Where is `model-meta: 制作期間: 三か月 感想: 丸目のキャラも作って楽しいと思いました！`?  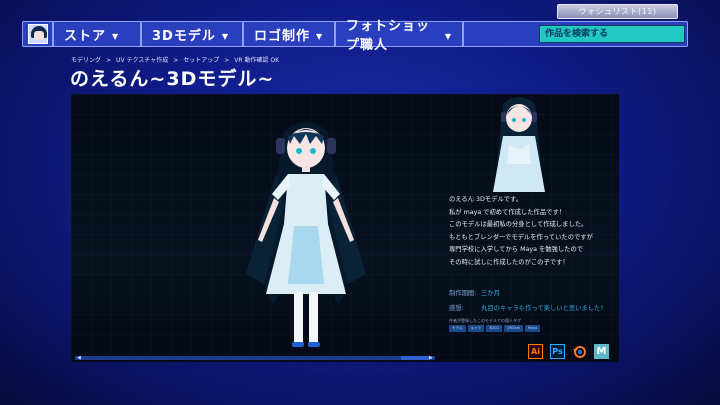
model-meta: 制作期間: 三か月 感想: 丸目のキャラも作って楽しいと思いました！ is located at coordinates (528, 303).